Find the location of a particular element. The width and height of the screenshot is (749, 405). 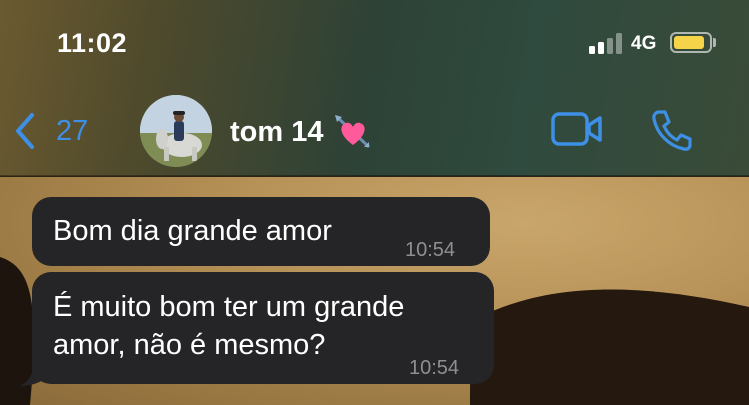

video-camera-icon is located at coordinates (576, 129).